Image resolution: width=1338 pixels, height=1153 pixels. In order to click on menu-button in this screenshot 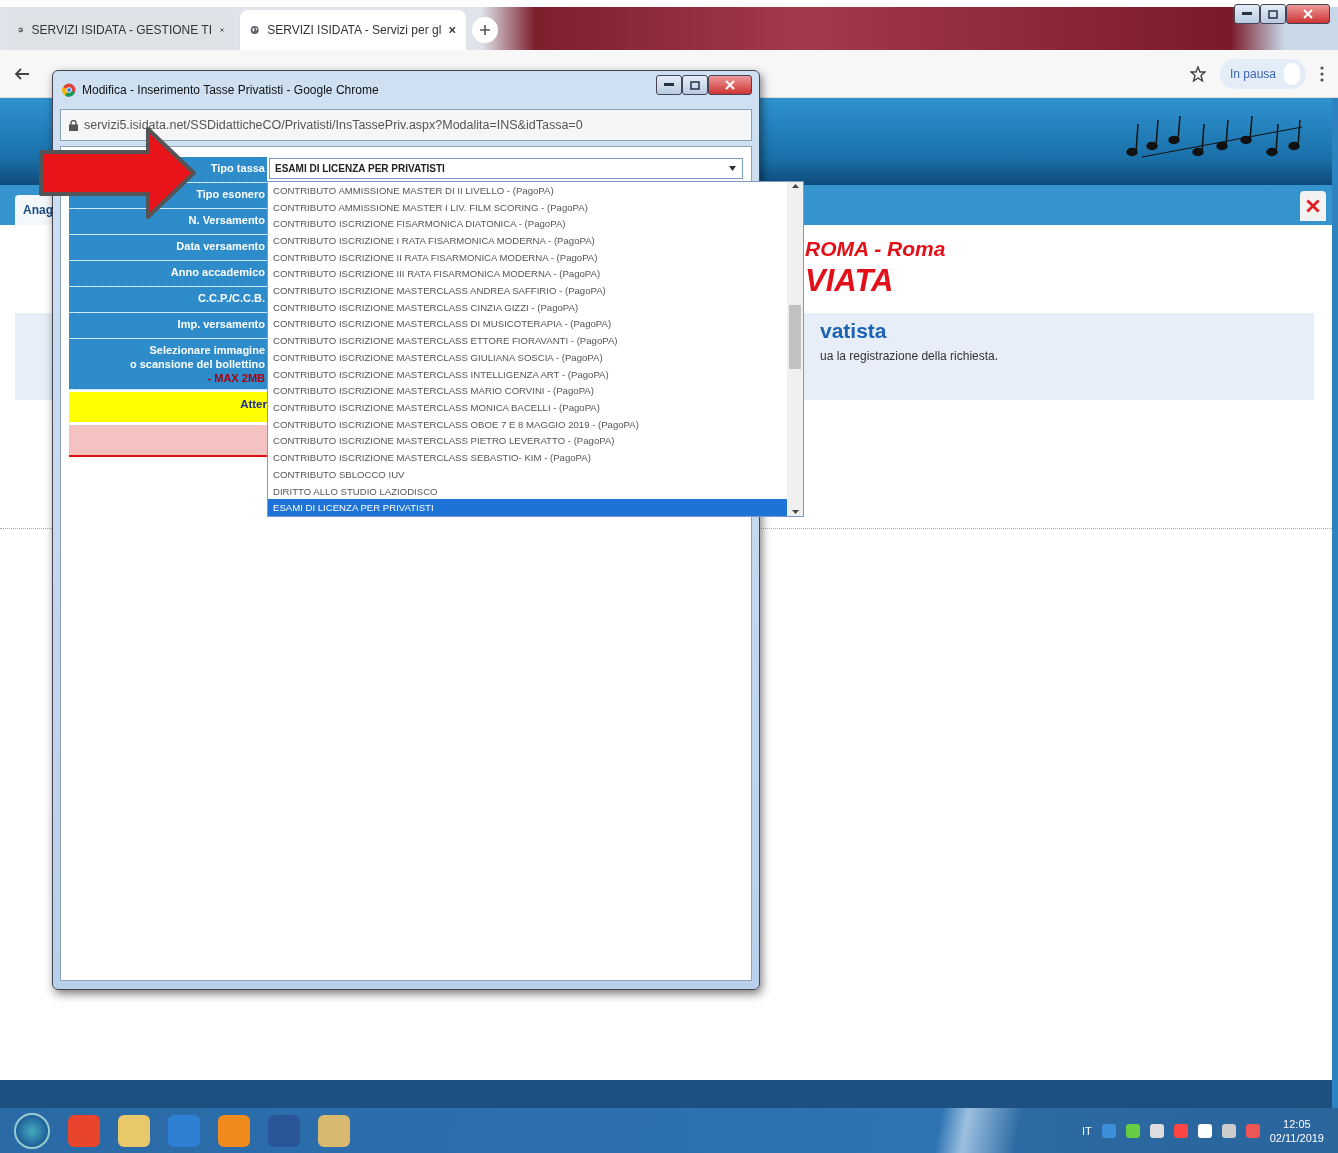, I will do `click(1322, 73)`.